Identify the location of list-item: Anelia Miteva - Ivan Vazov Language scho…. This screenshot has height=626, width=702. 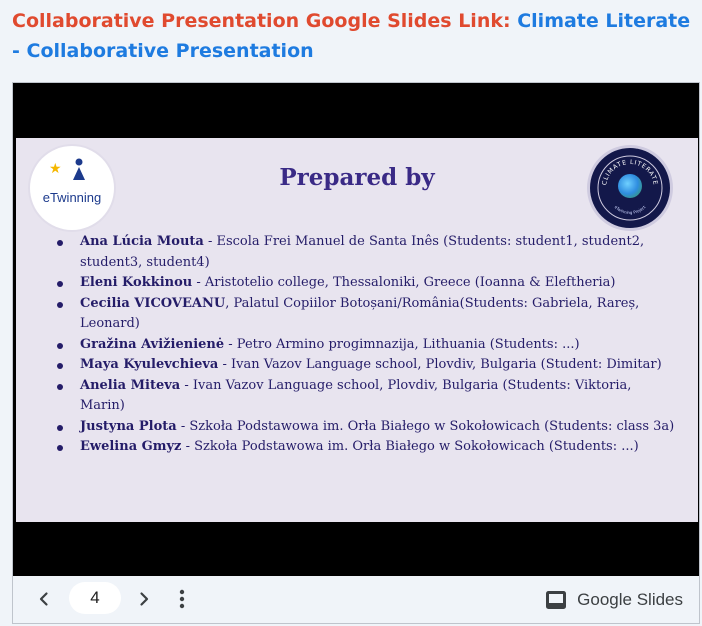
(366, 396).